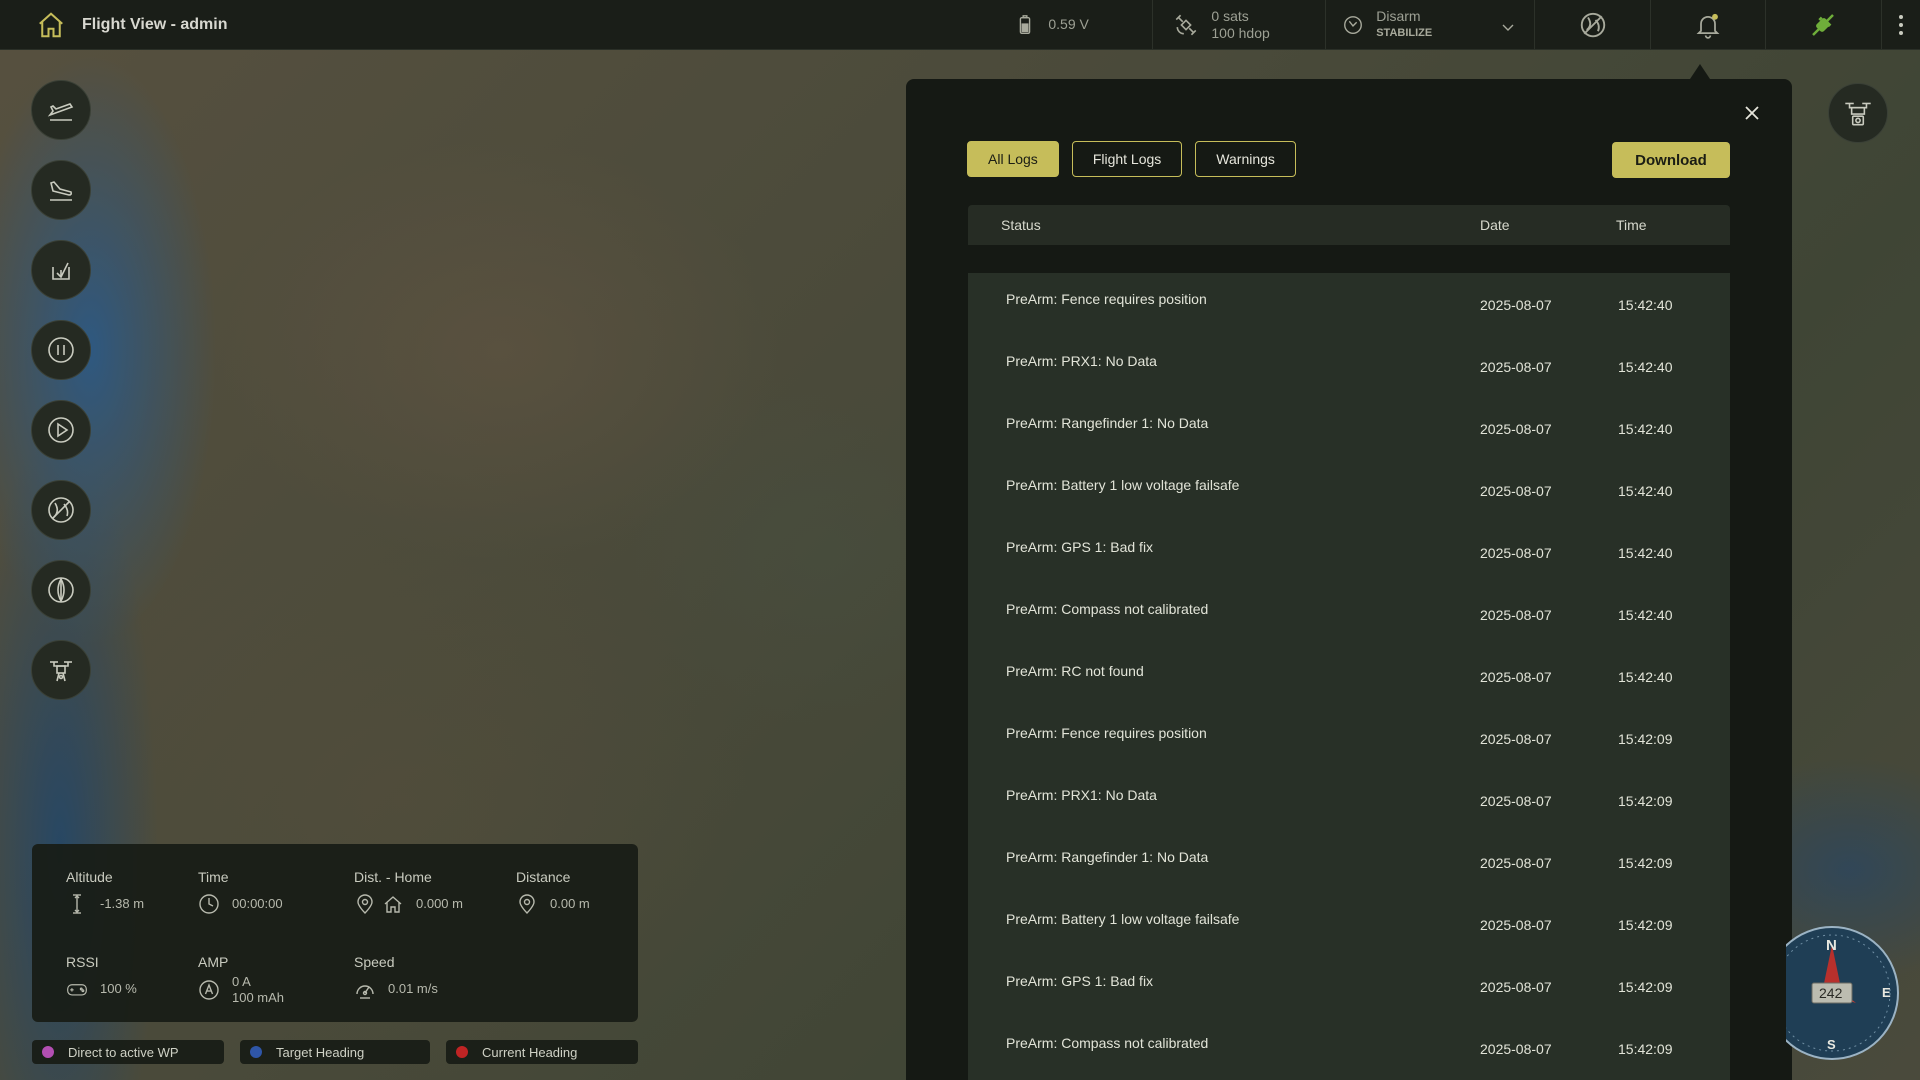 Image resolution: width=1920 pixels, height=1080 pixels. Describe the element at coordinates (1123, 919) in the screenshot. I see `row-status: PreArm: Battery 1 low voltage failsafe` at that location.